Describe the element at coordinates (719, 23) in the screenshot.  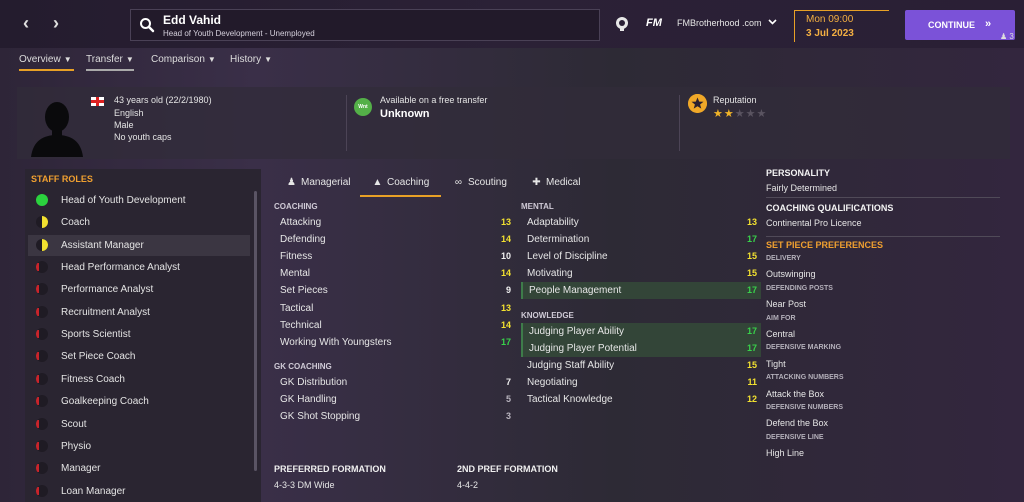
I see `site-label: FMBrotherhood .com` at that location.